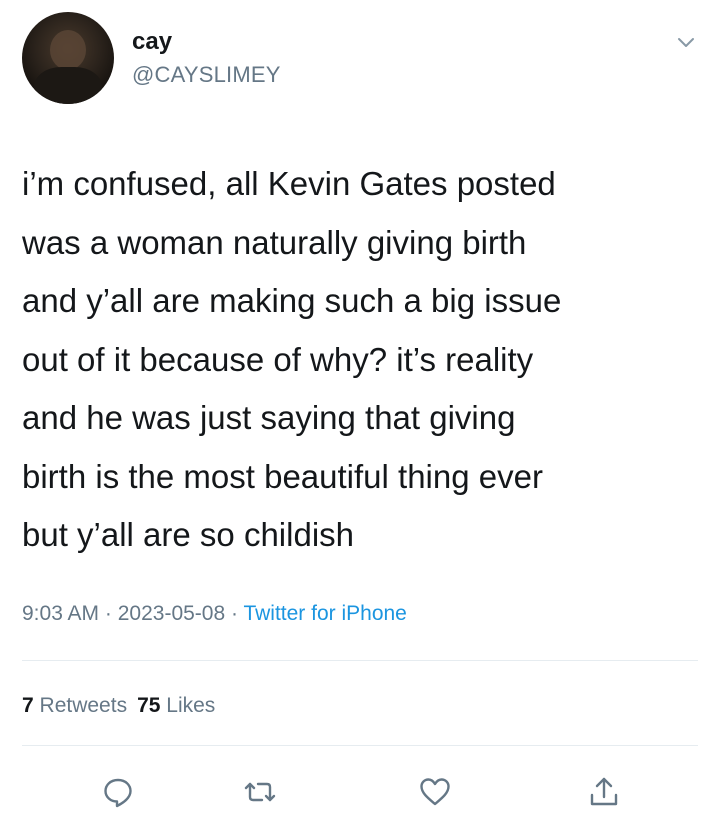 The image size is (720, 837). What do you see at coordinates (118, 792) in the screenshot?
I see `reply-icon` at bounding box center [118, 792].